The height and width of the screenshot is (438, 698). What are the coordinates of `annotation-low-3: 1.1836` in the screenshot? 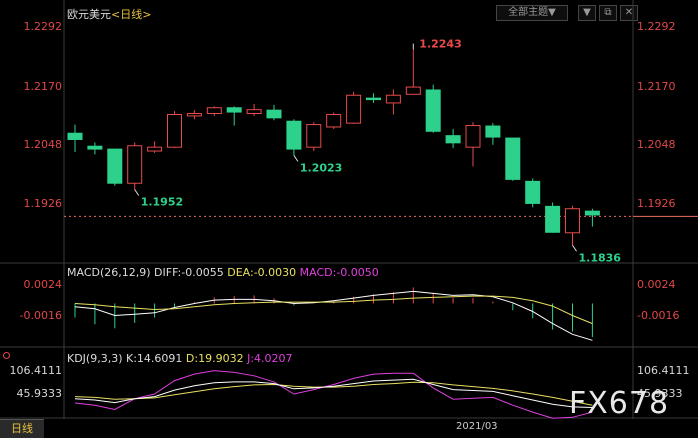 It's located at (600, 257).